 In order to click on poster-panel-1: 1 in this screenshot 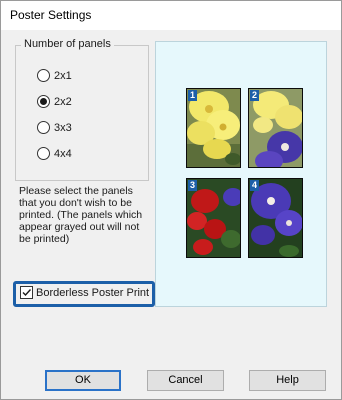, I will do `click(213, 128)`.